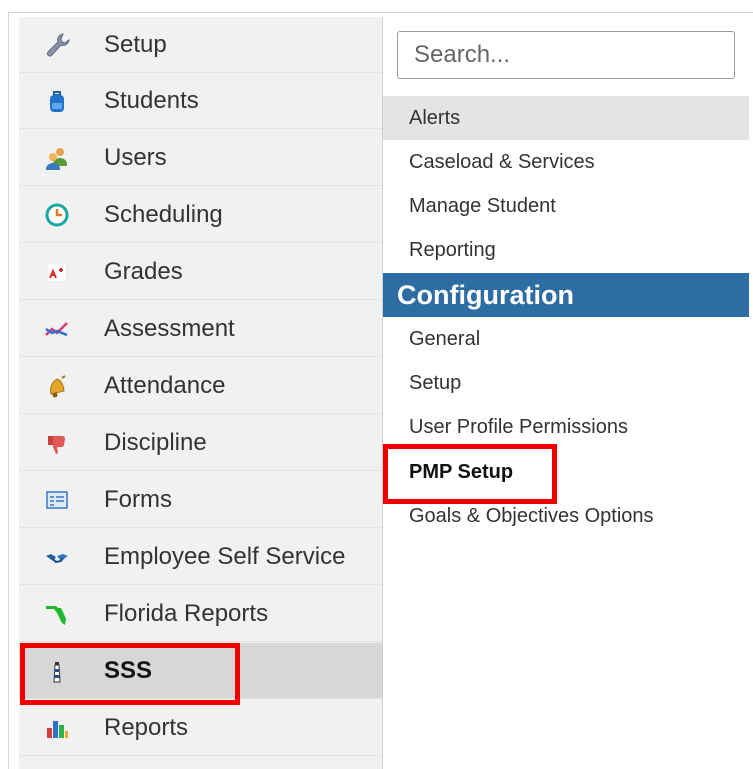  I want to click on nav-item-discipline: Discipline, so click(200, 443).